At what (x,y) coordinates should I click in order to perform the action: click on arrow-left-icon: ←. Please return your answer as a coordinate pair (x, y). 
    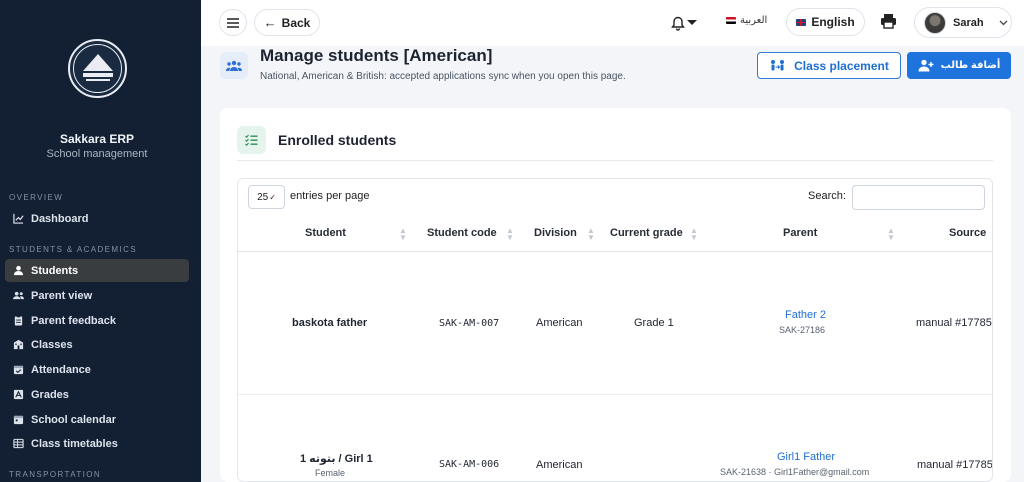
    Looking at the image, I should click on (270, 22).